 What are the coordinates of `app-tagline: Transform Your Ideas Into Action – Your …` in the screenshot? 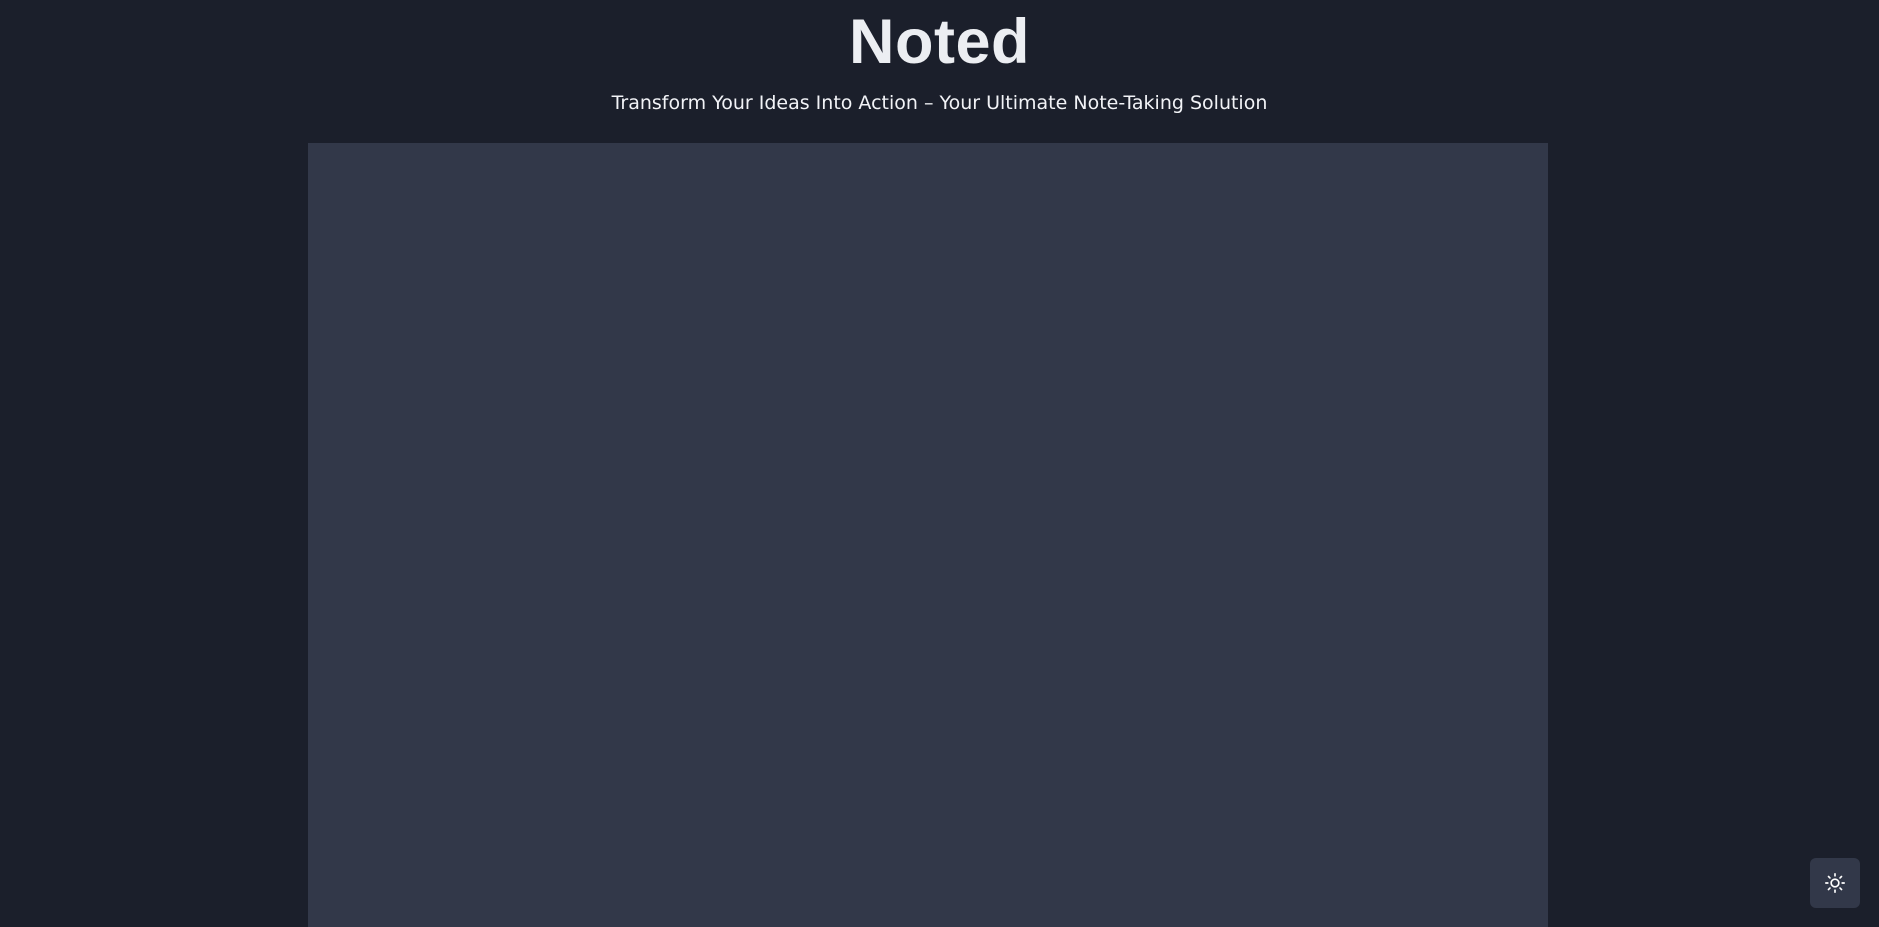 It's located at (939, 103).